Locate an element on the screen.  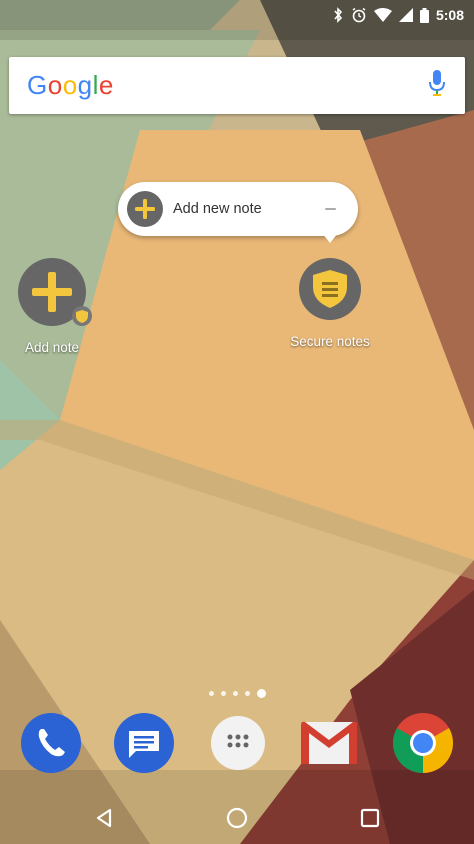
dock is located at coordinates (237, 745).